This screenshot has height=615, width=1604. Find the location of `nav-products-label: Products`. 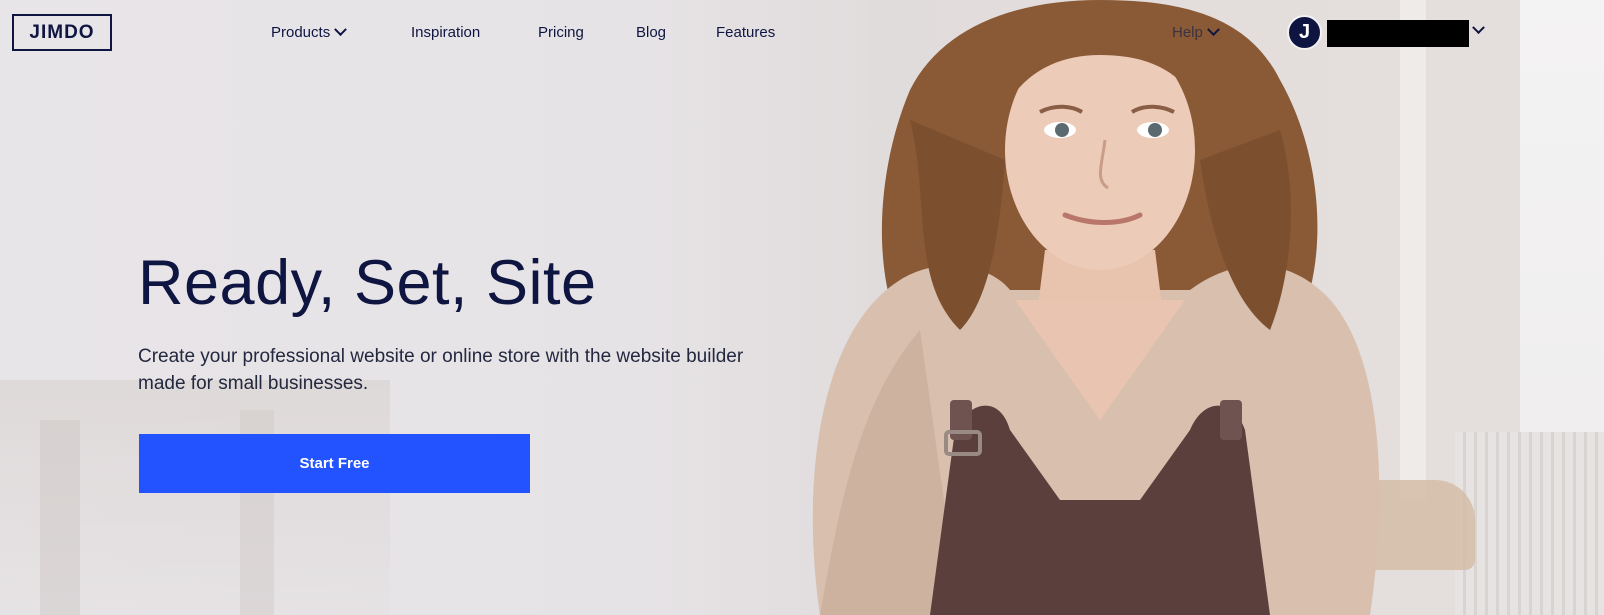

nav-products-label: Products is located at coordinates (301, 32).